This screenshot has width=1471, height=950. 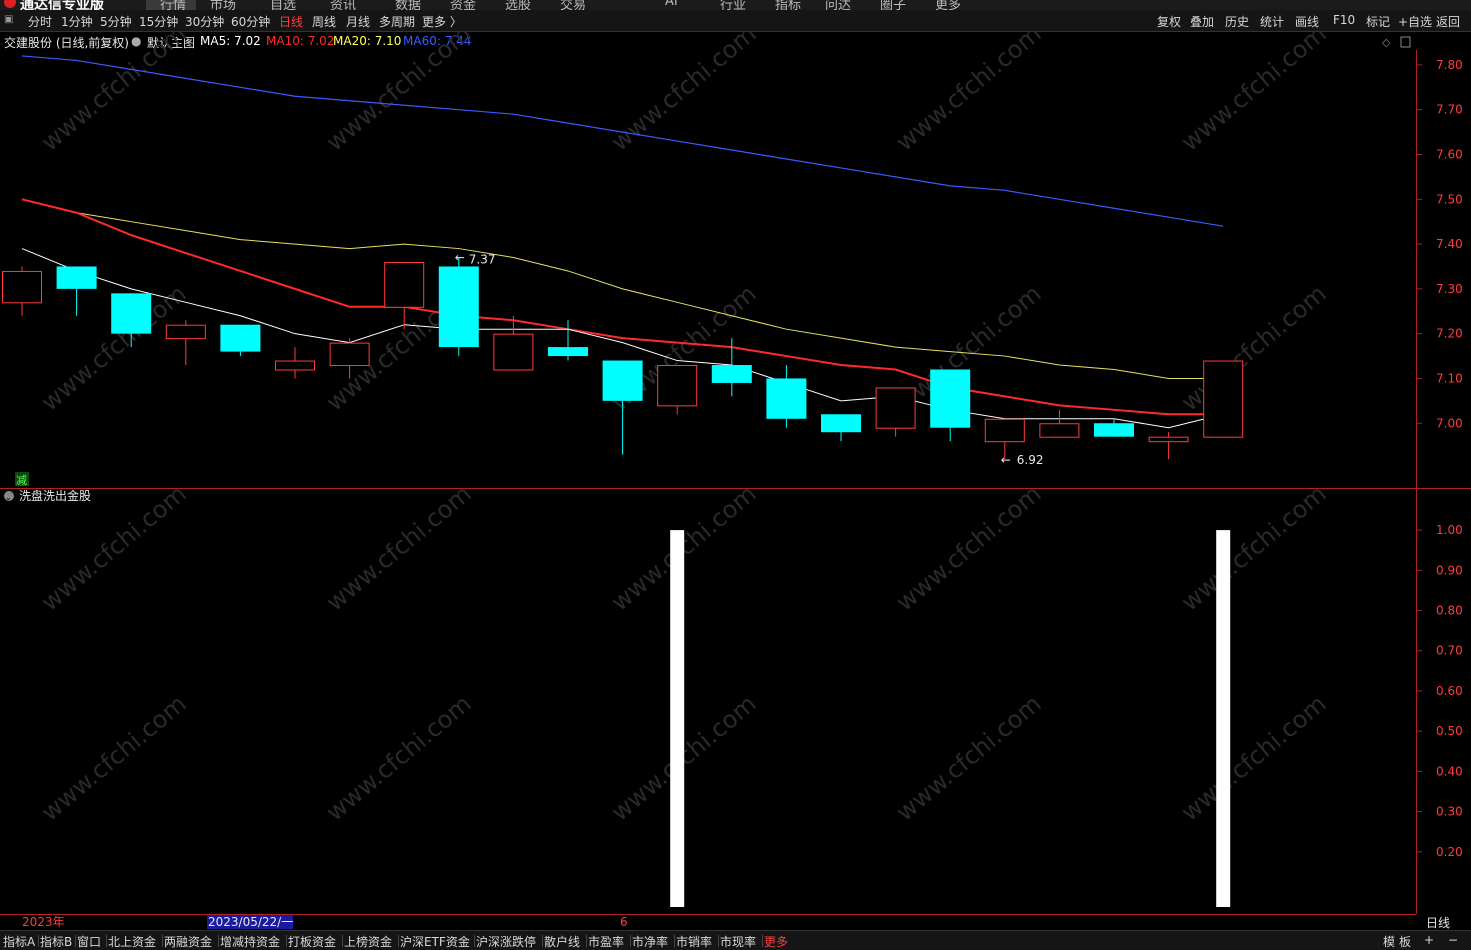 I want to click on bottom-tab: 两融资金, so click(x=188, y=941).